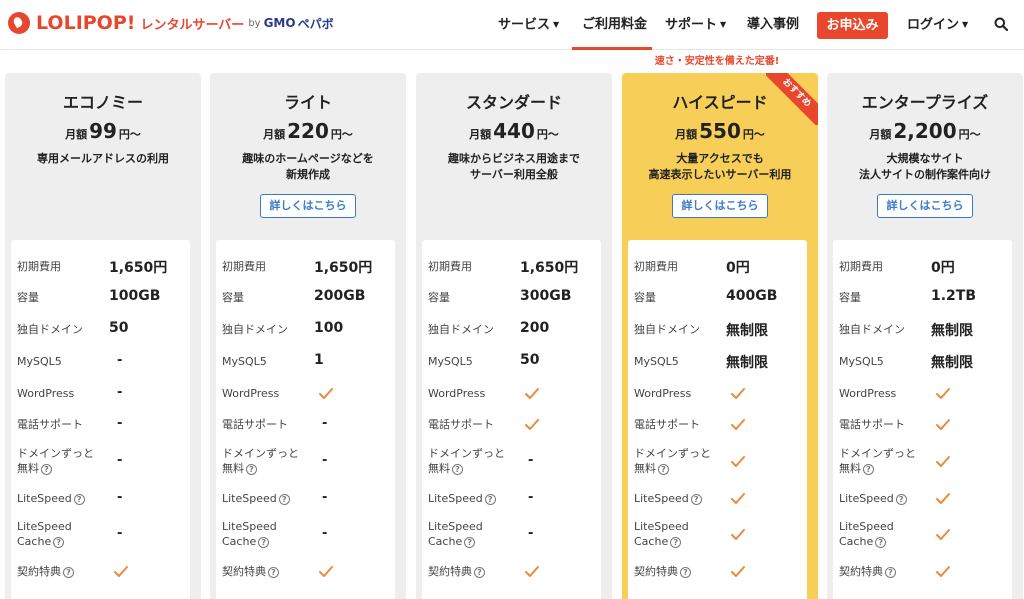 The height and width of the screenshot is (599, 1024). I want to click on spec-value: 0円, so click(738, 268).